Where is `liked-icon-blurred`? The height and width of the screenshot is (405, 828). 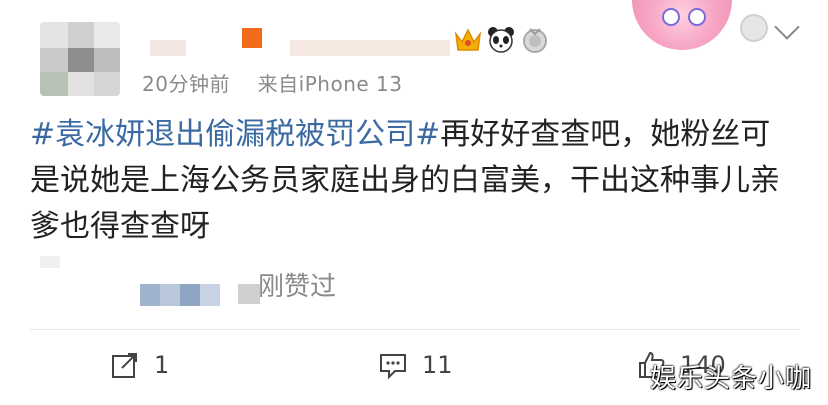
liked-icon-blurred is located at coordinates (249, 294).